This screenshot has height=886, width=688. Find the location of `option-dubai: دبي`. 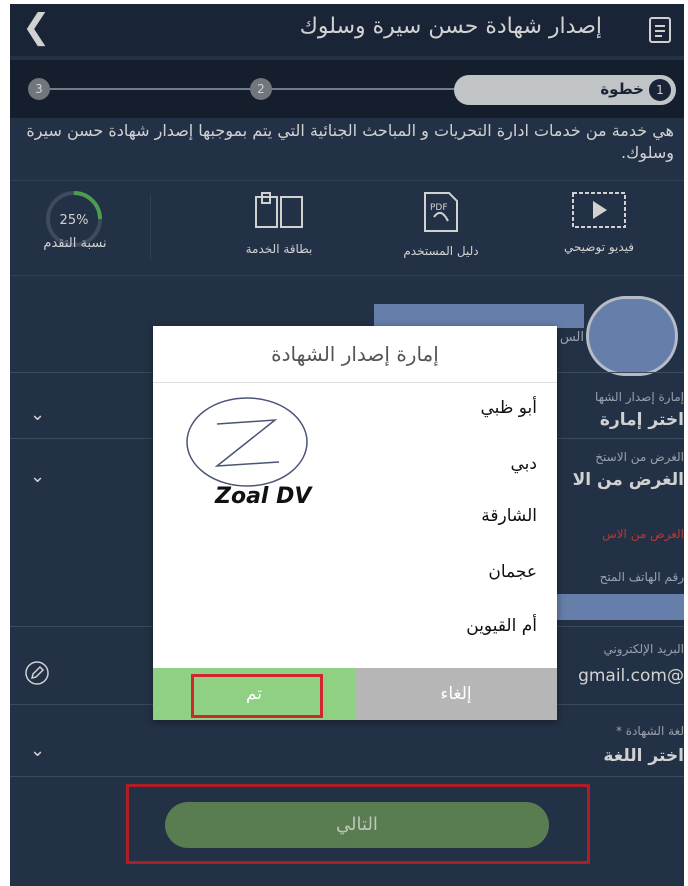

option-dubai: دبي is located at coordinates (524, 464).